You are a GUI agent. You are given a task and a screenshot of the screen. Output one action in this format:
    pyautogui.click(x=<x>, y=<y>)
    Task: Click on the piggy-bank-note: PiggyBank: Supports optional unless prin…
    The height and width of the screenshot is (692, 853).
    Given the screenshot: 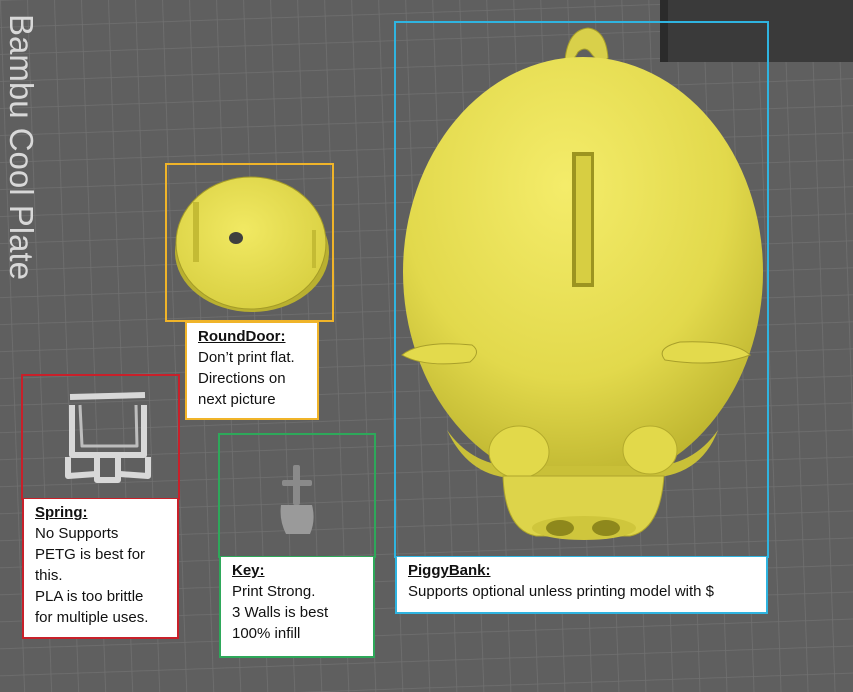 What is the action you would take?
    pyautogui.click(x=581, y=585)
    